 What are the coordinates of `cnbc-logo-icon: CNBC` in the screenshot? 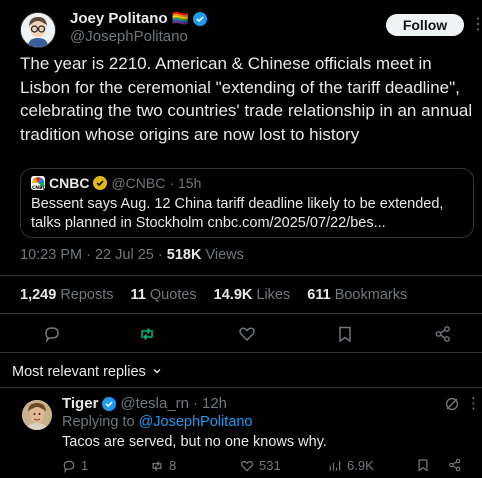 It's located at (38, 183).